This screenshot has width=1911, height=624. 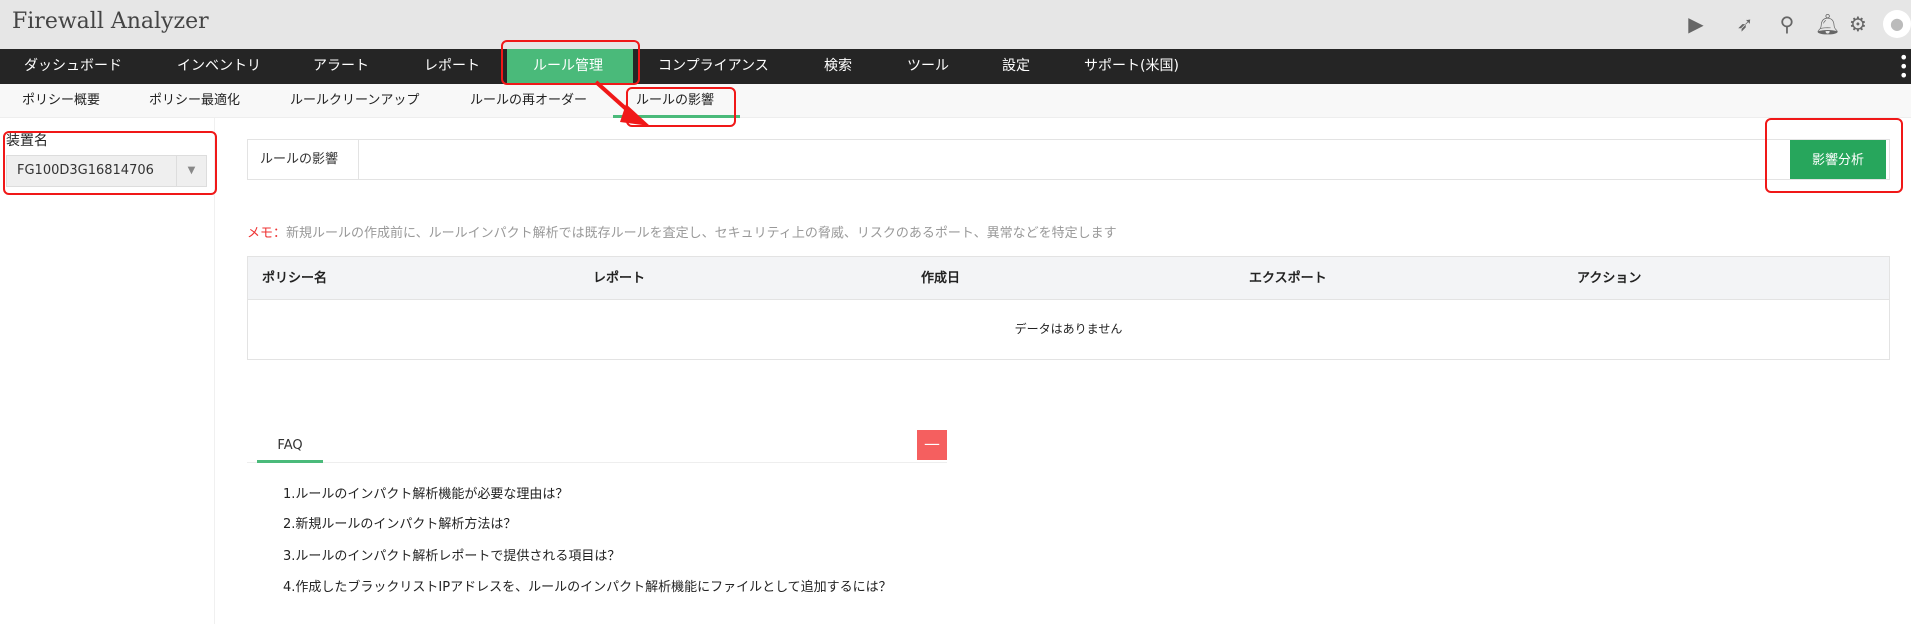 What do you see at coordinates (295, 278) in the screenshot?
I see `column-policy-name: ポリシー名` at bounding box center [295, 278].